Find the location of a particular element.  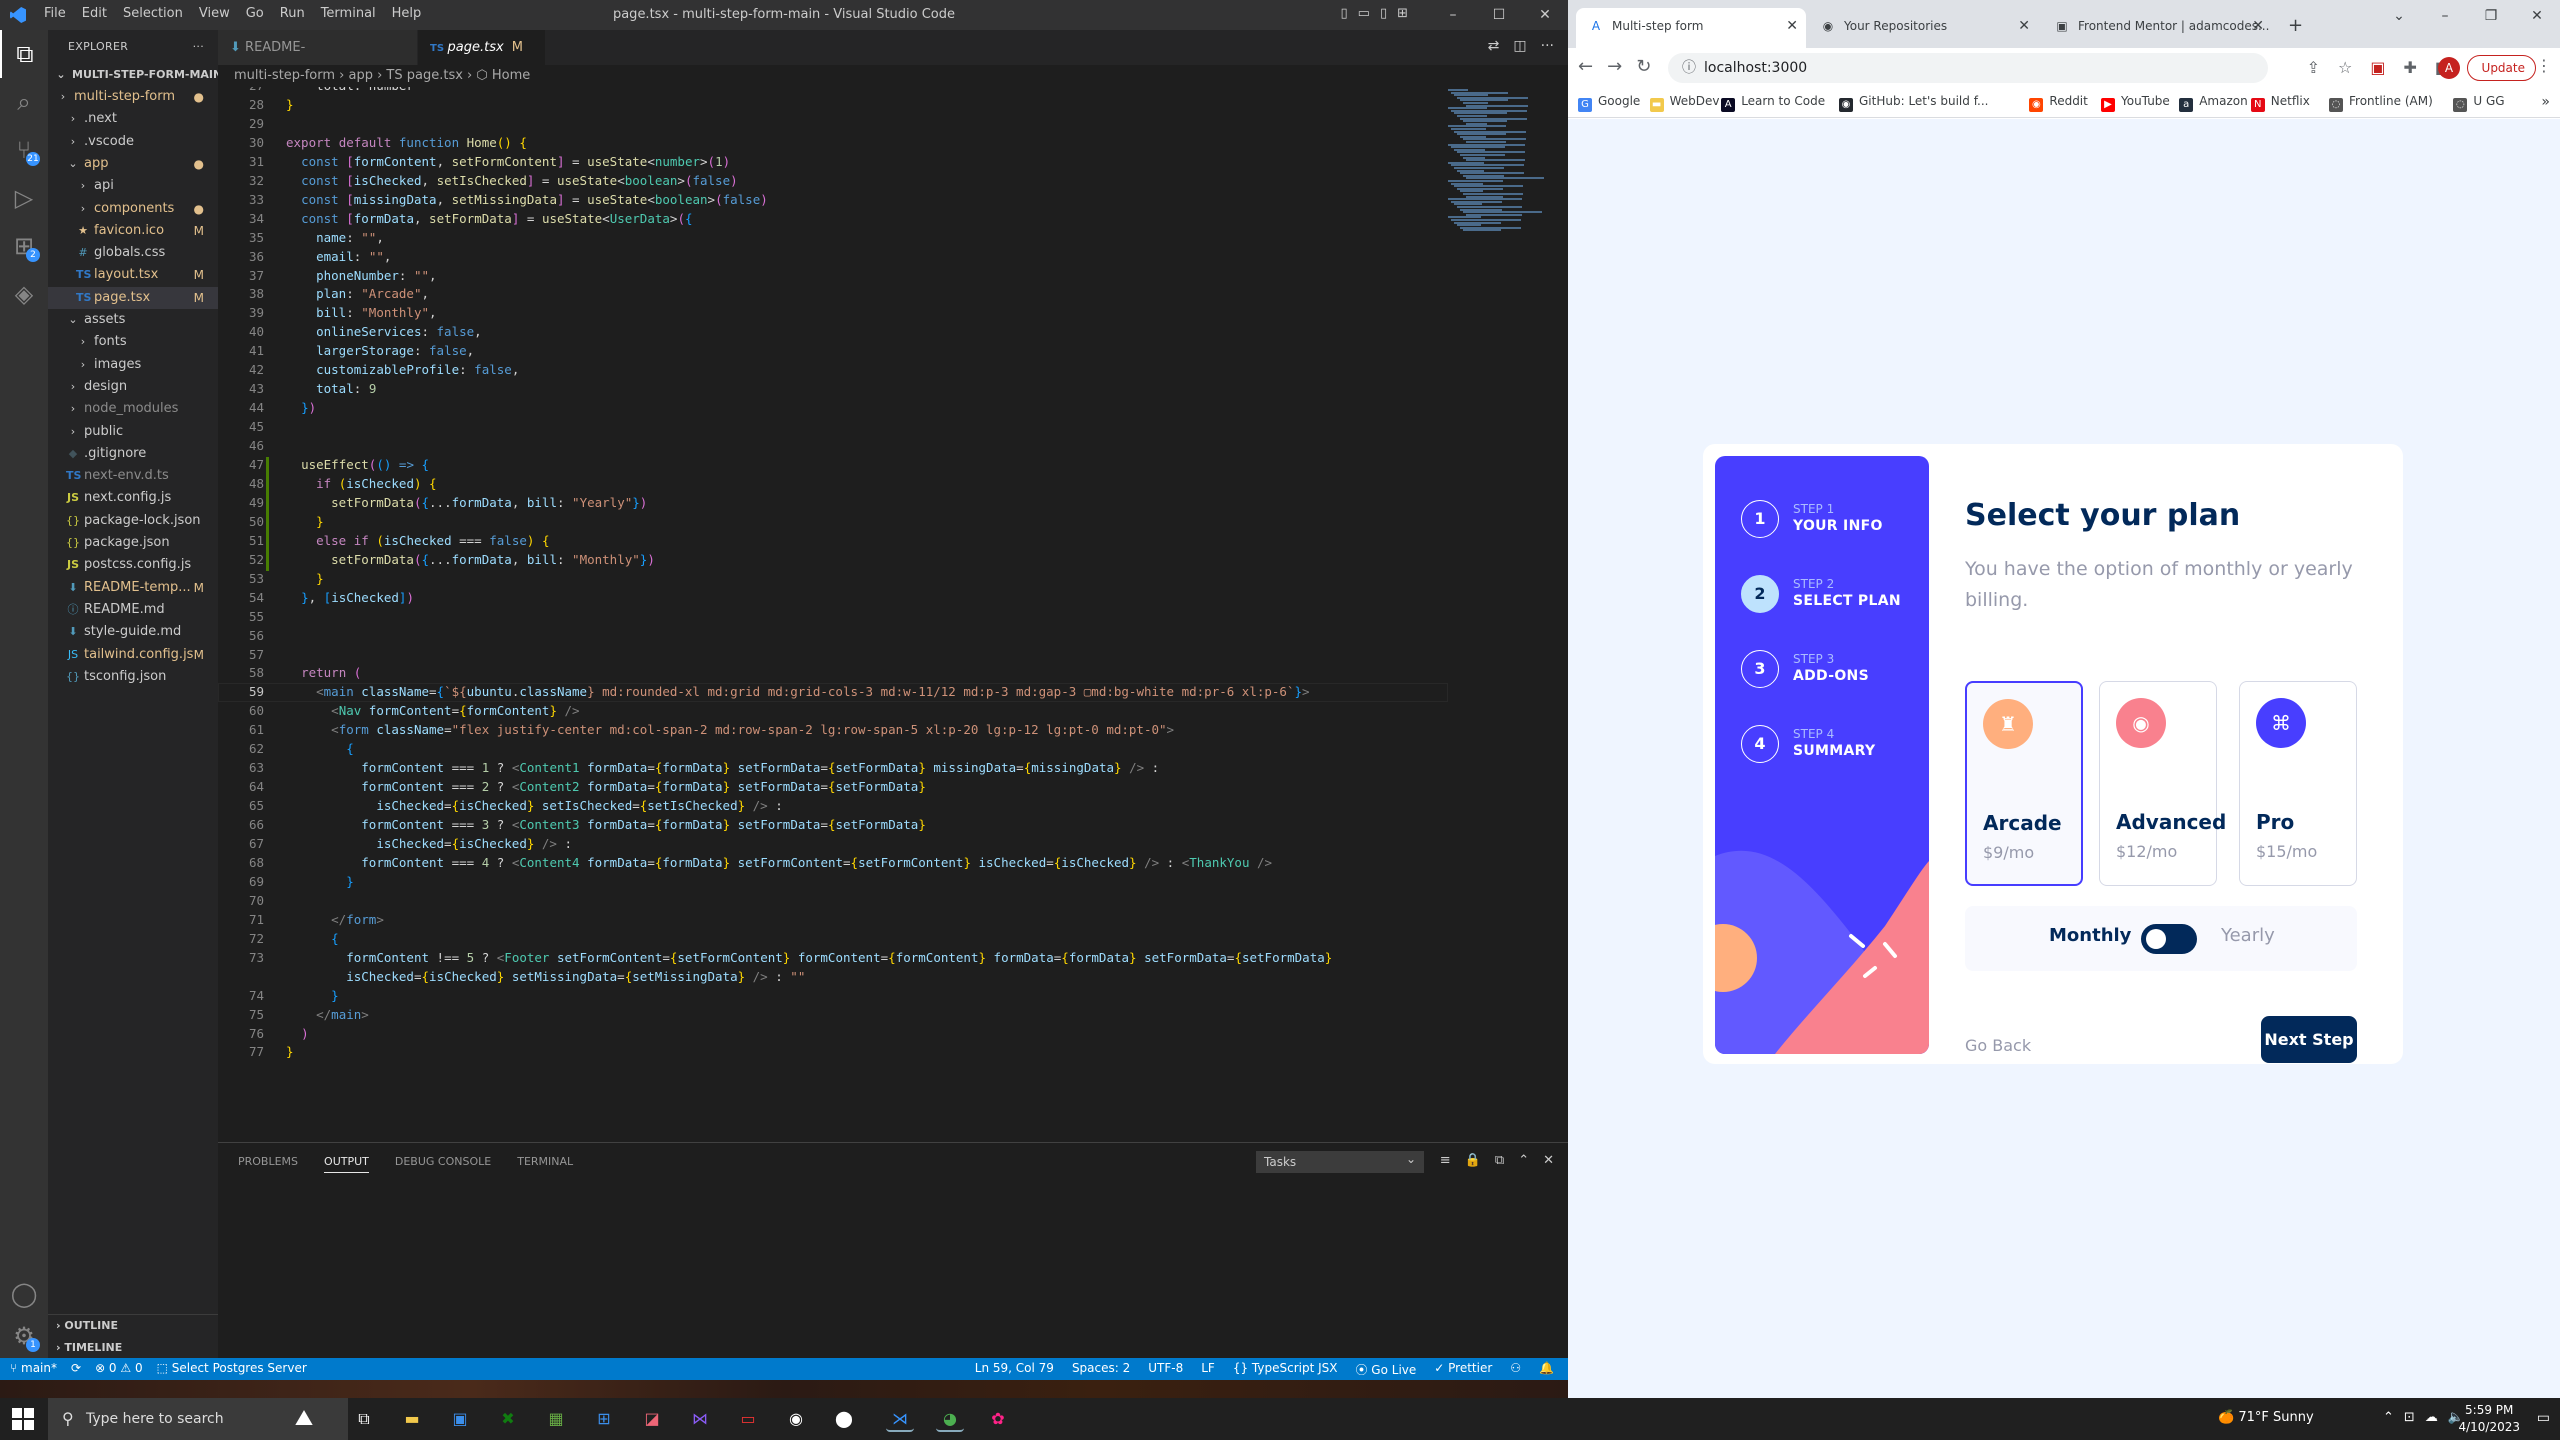

status-item: ✓ Prettier is located at coordinates (1463, 1369).